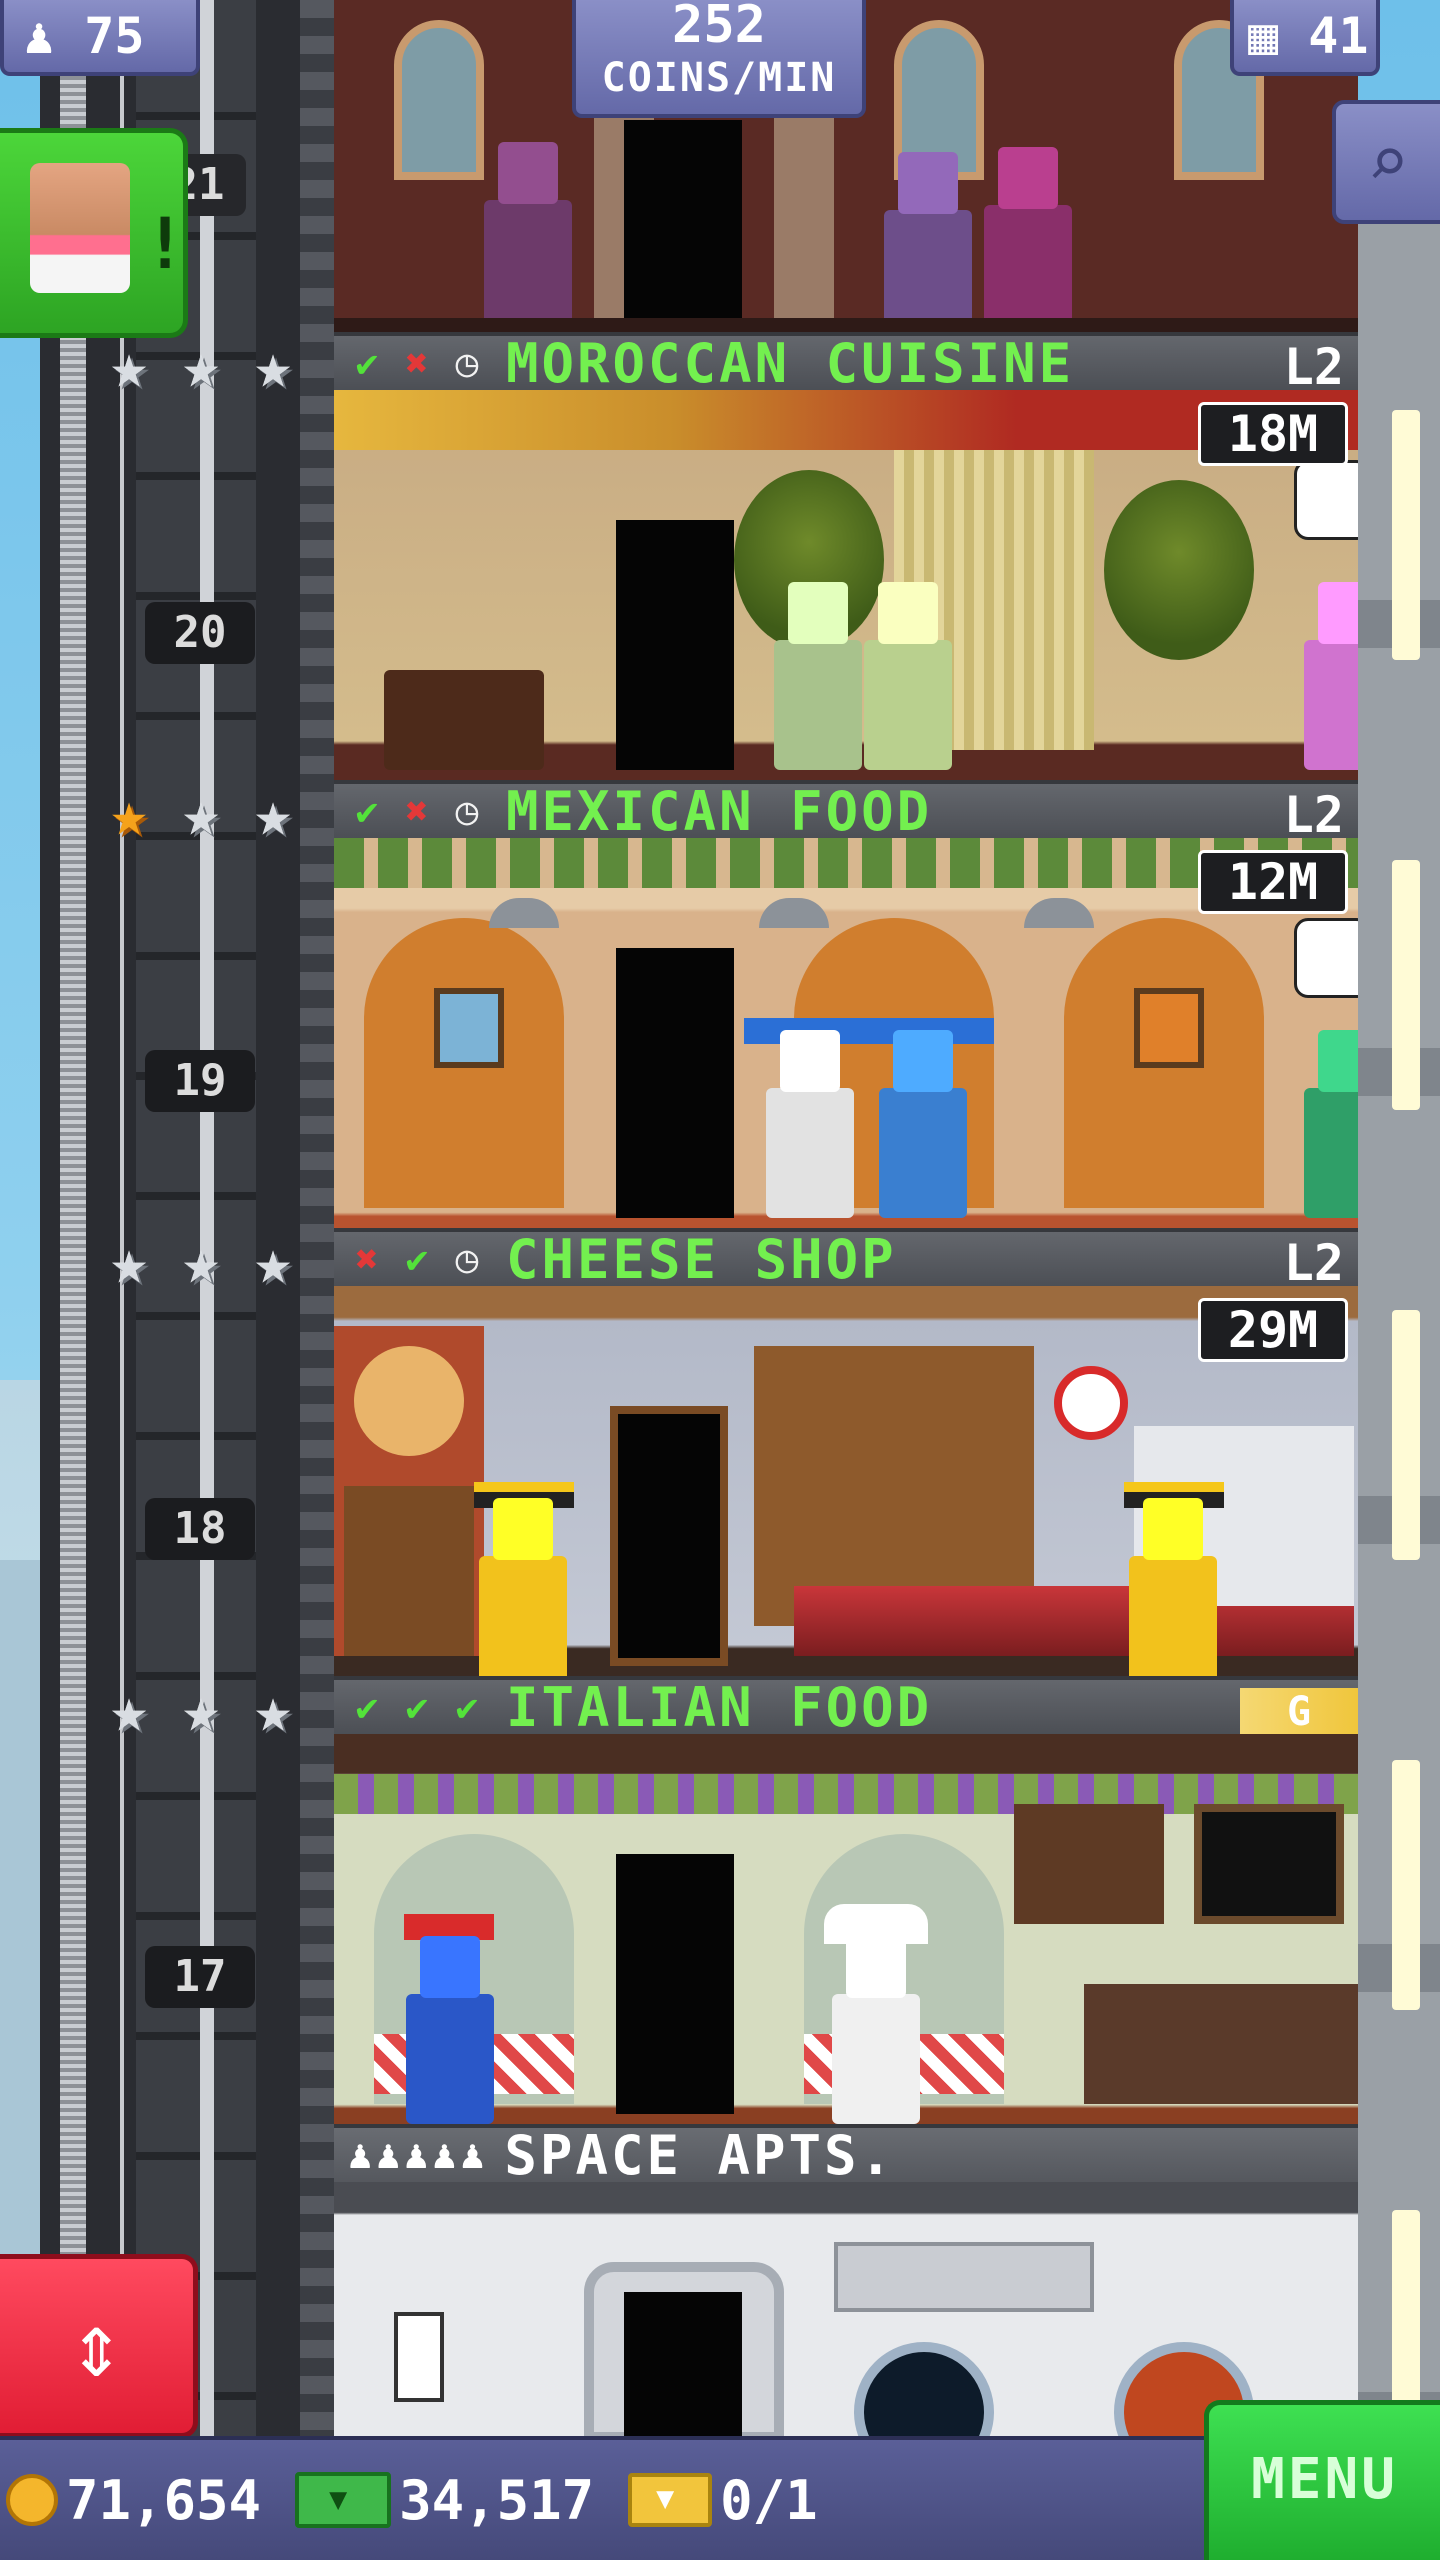 This screenshot has height=2560, width=1440. Describe the element at coordinates (409, 1401) in the screenshot. I see `cheese-wheel-sign` at that location.